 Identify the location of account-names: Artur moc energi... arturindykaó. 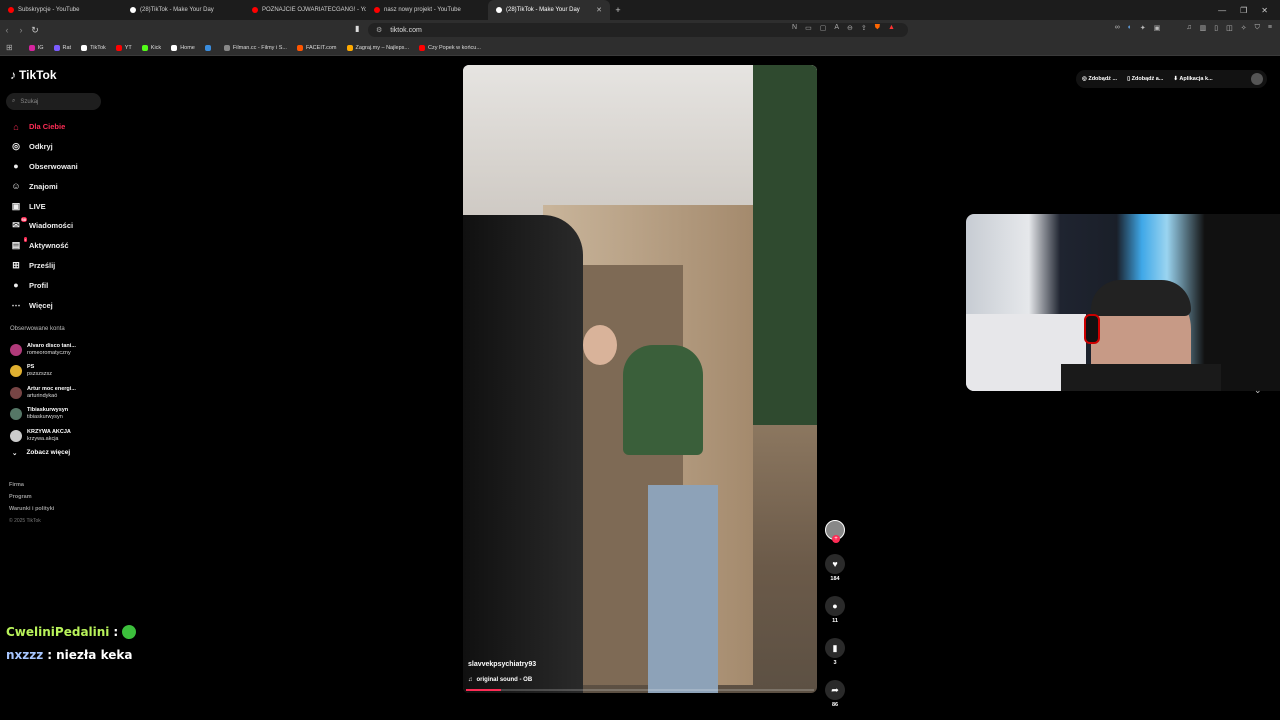
(51, 393).